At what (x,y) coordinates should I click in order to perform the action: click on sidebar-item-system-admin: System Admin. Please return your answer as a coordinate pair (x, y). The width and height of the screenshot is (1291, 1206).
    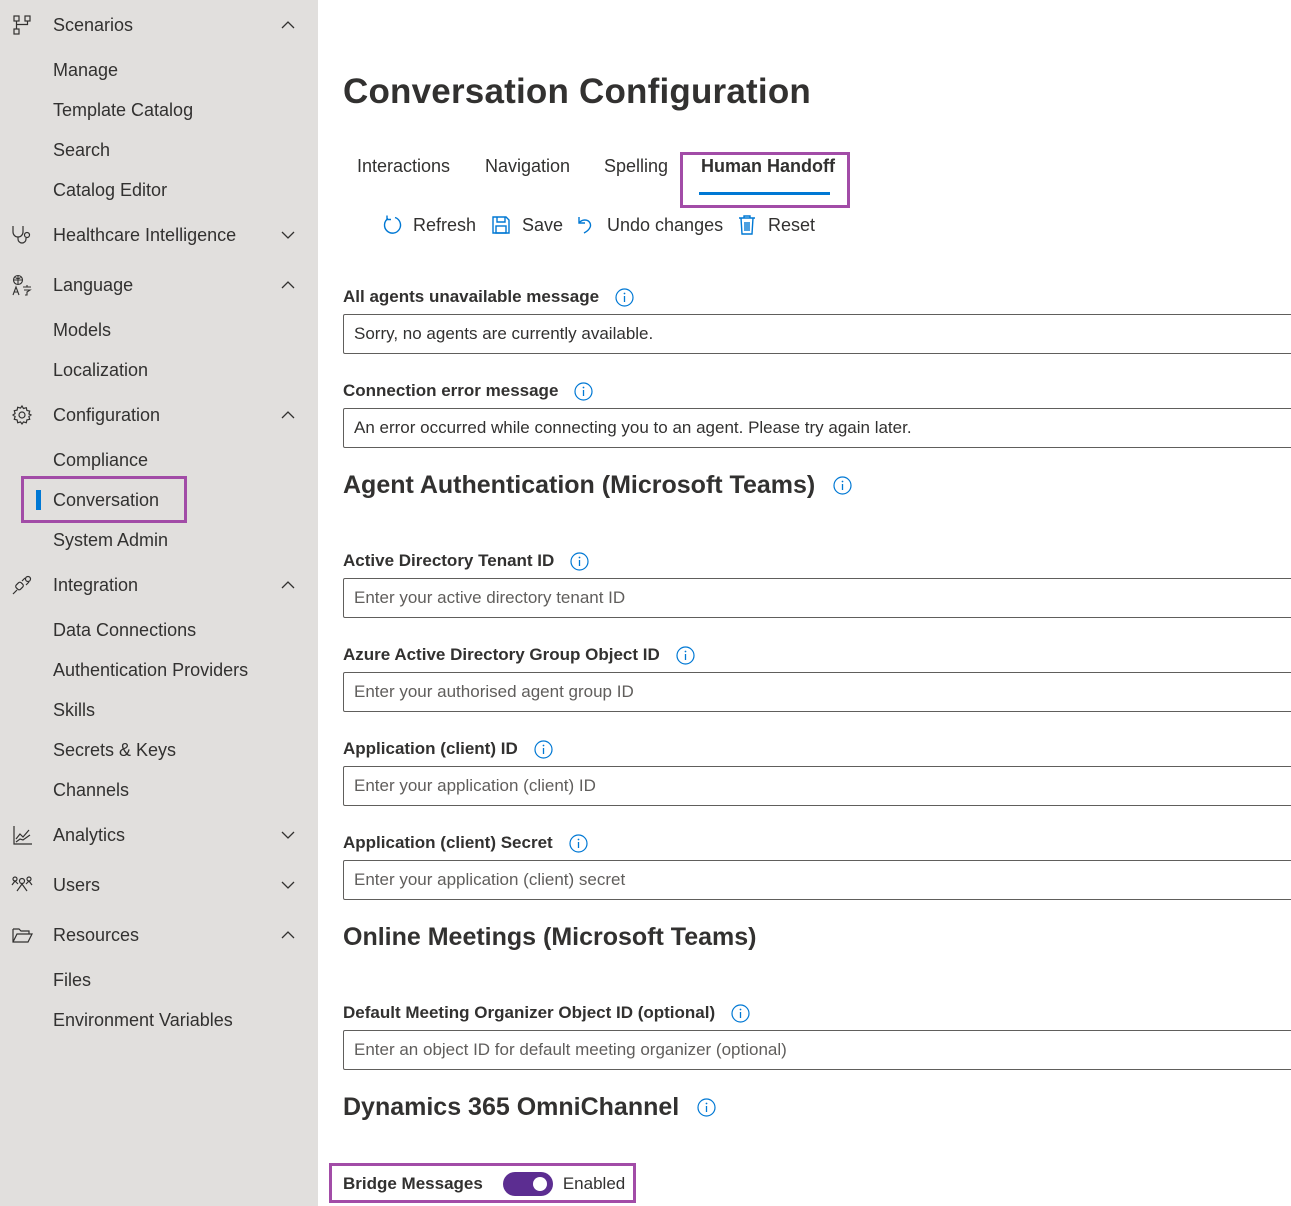
    Looking at the image, I should click on (159, 540).